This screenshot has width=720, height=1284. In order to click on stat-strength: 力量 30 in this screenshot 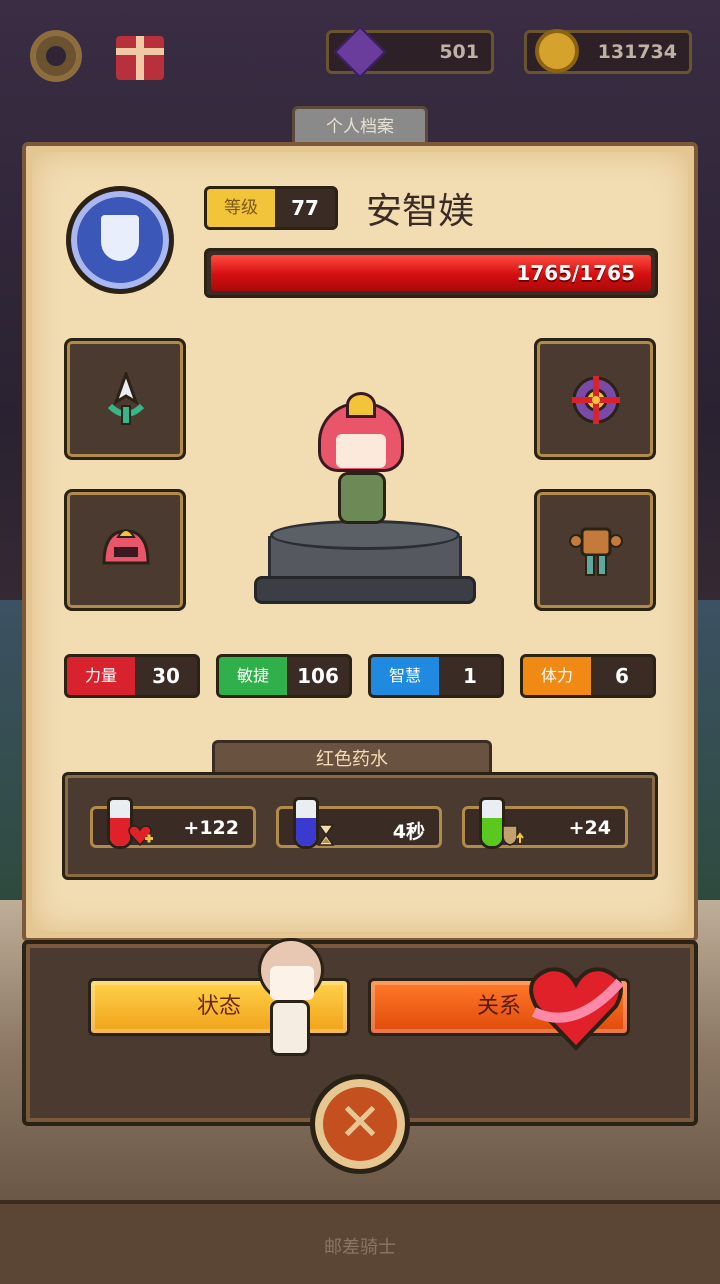, I will do `click(132, 676)`.